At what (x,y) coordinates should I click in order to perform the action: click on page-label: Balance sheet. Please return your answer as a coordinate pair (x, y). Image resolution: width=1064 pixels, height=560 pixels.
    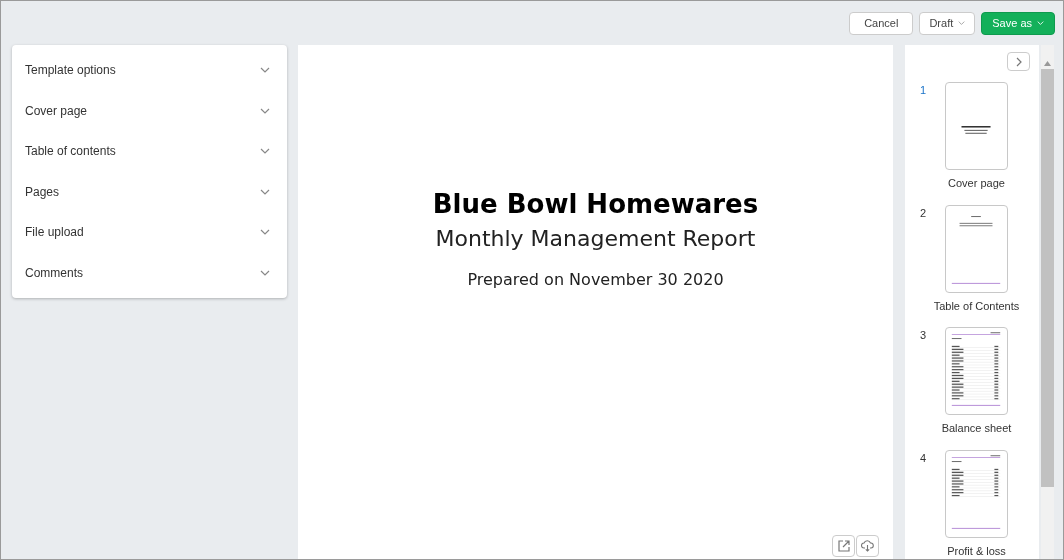
    Looking at the image, I should click on (976, 428).